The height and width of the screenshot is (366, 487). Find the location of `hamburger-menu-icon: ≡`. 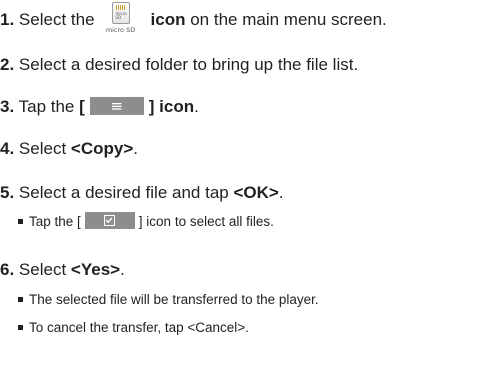

hamburger-menu-icon: ≡ is located at coordinates (116, 105).